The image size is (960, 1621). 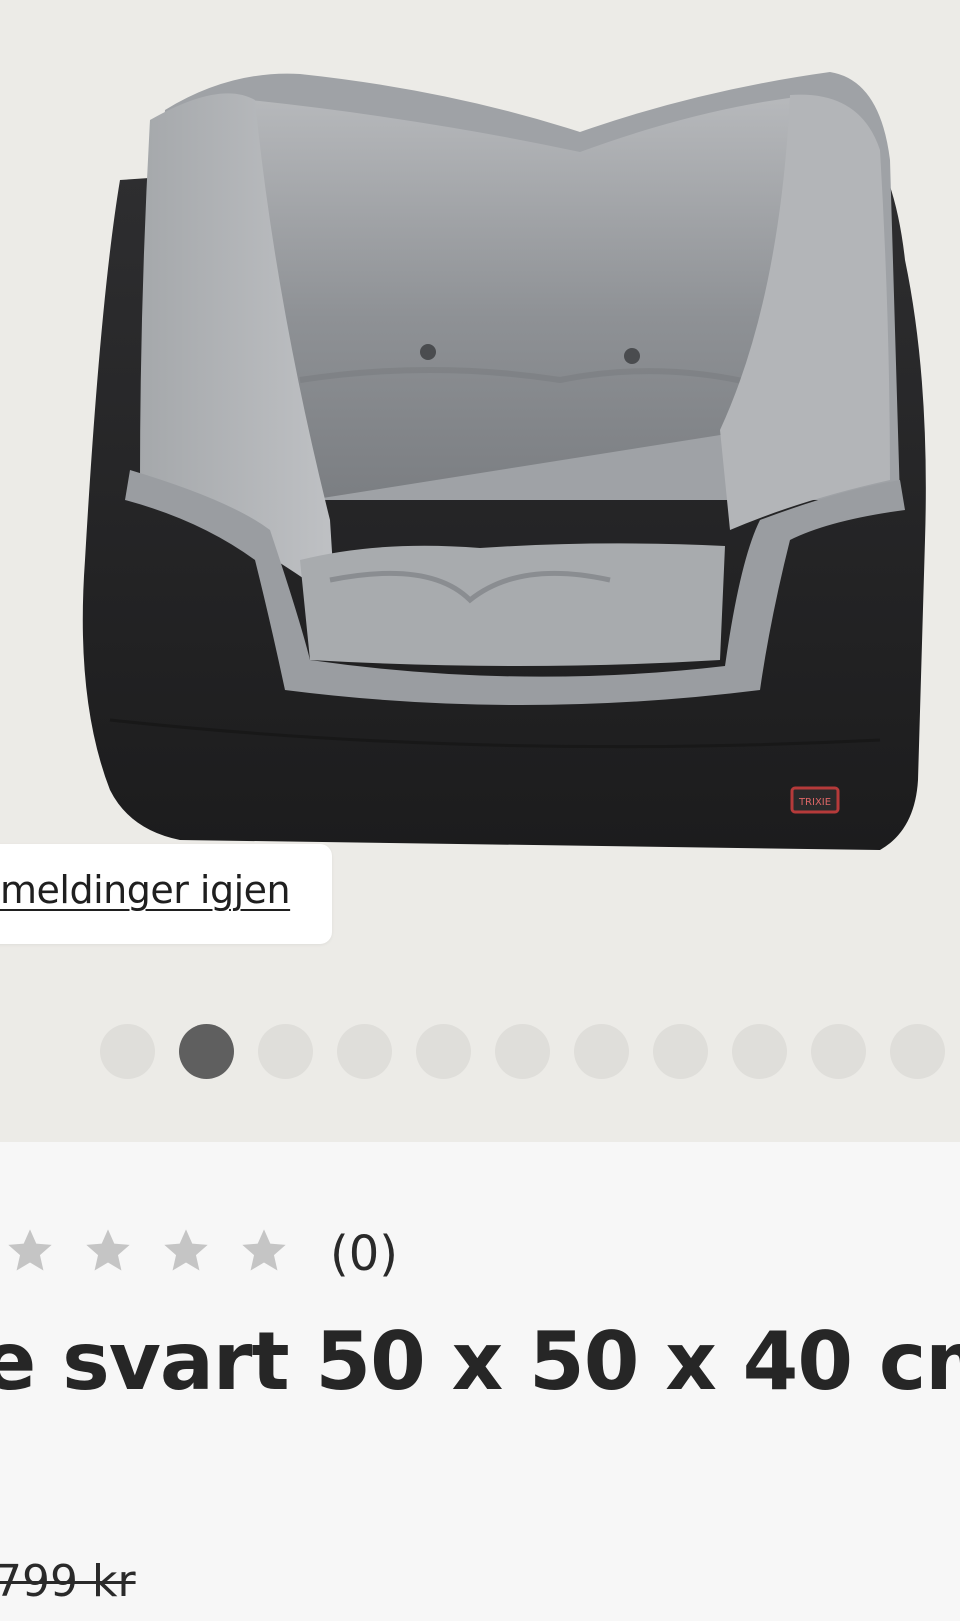 What do you see at coordinates (364, 1254) in the screenshot?
I see `review-count: (0)` at bounding box center [364, 1254].